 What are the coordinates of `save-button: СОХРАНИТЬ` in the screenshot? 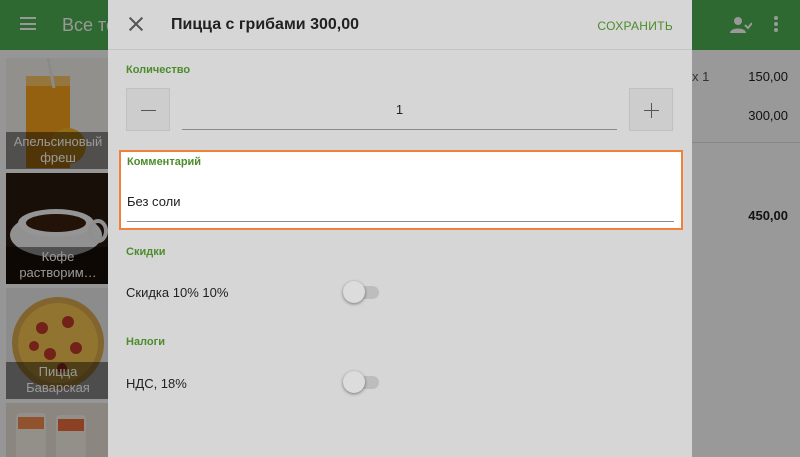 It's located at (635, 26).